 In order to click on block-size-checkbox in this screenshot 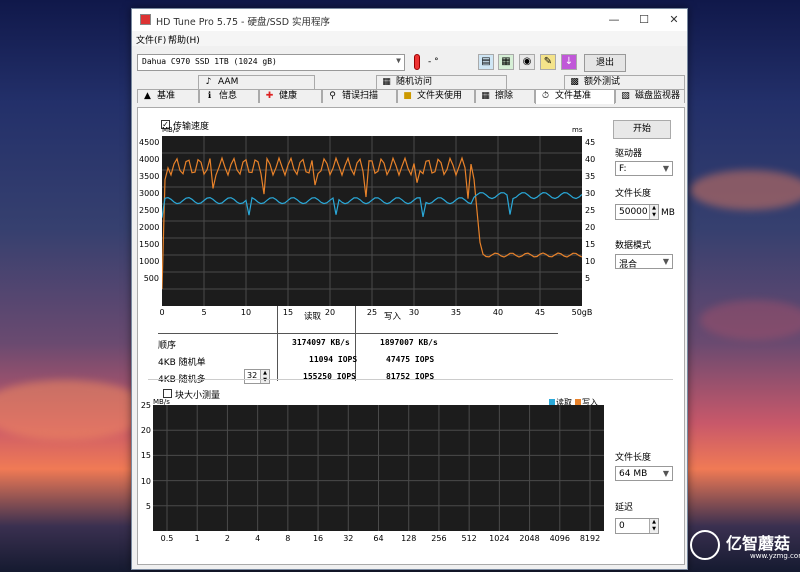, I will do `click(167, 393)`.